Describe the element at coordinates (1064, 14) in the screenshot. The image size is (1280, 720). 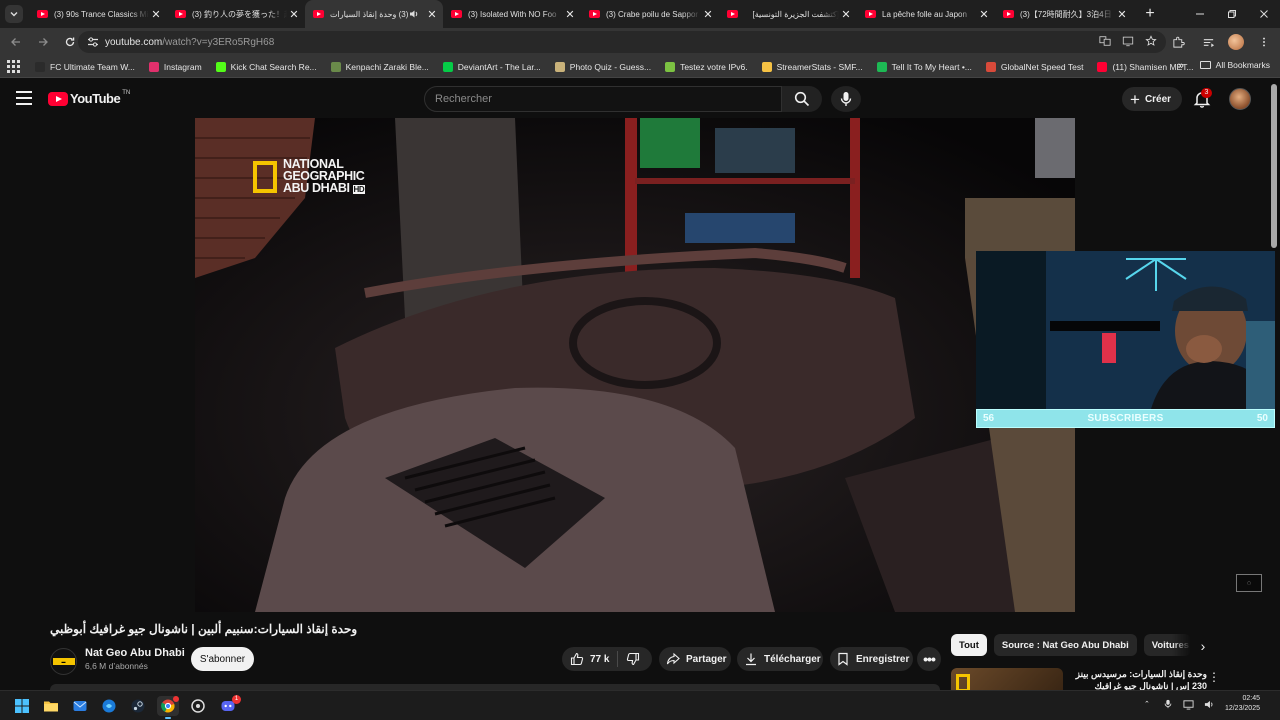
I see `browser-tab: (3)【72時間耐久】3泊4日 ✕` at that location.